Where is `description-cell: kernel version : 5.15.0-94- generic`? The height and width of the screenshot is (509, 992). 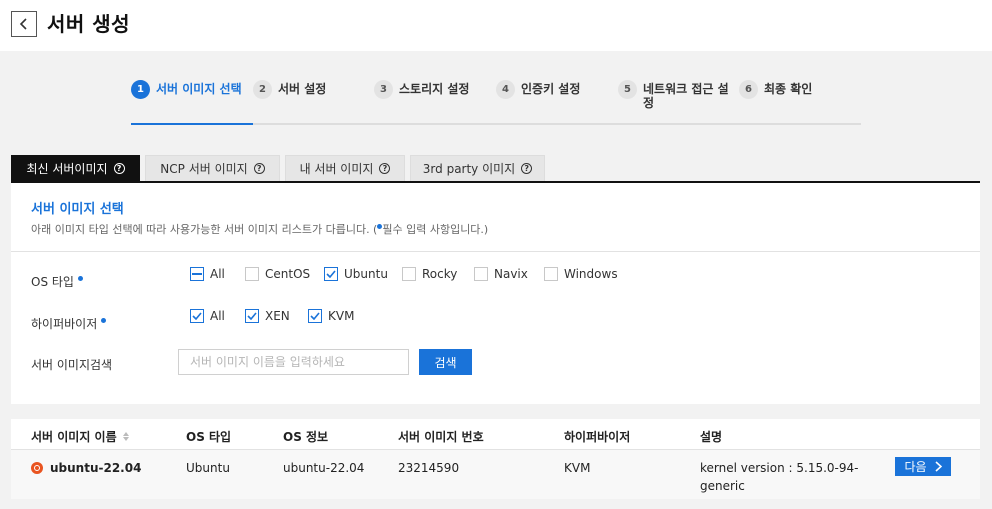
description-cell: kernel version : 5.15.0-94- generic is located at coordinates (779, 477).